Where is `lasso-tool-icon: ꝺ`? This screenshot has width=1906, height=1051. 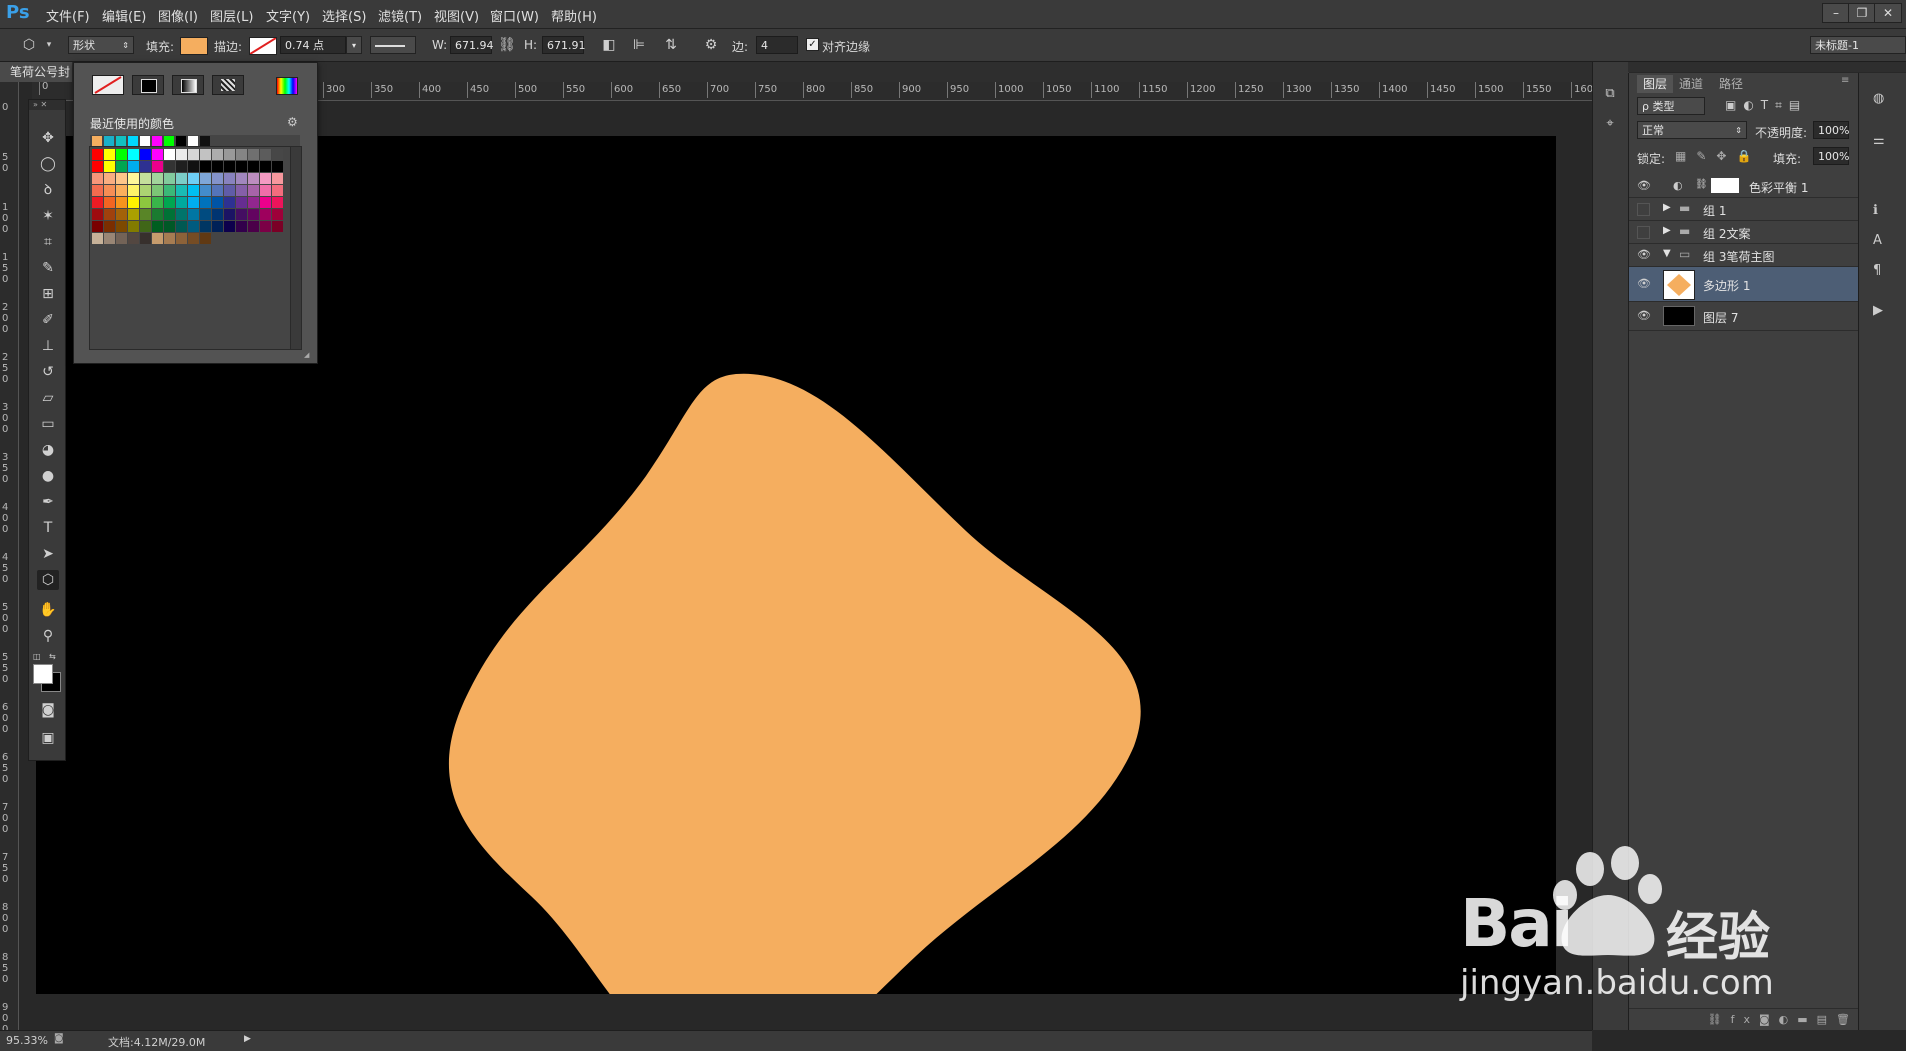 lasso-tool-icon: ꝺ is located at coordinates (48, 190).